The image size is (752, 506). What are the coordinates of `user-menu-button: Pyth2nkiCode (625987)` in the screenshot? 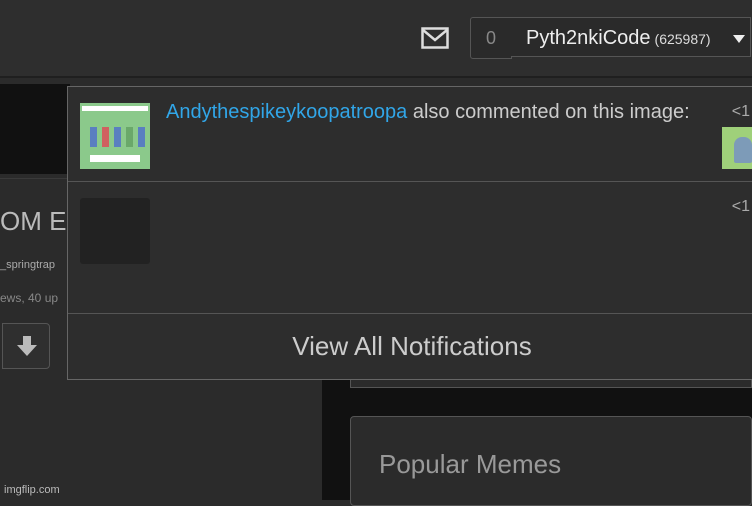 It's located at (631, 37).